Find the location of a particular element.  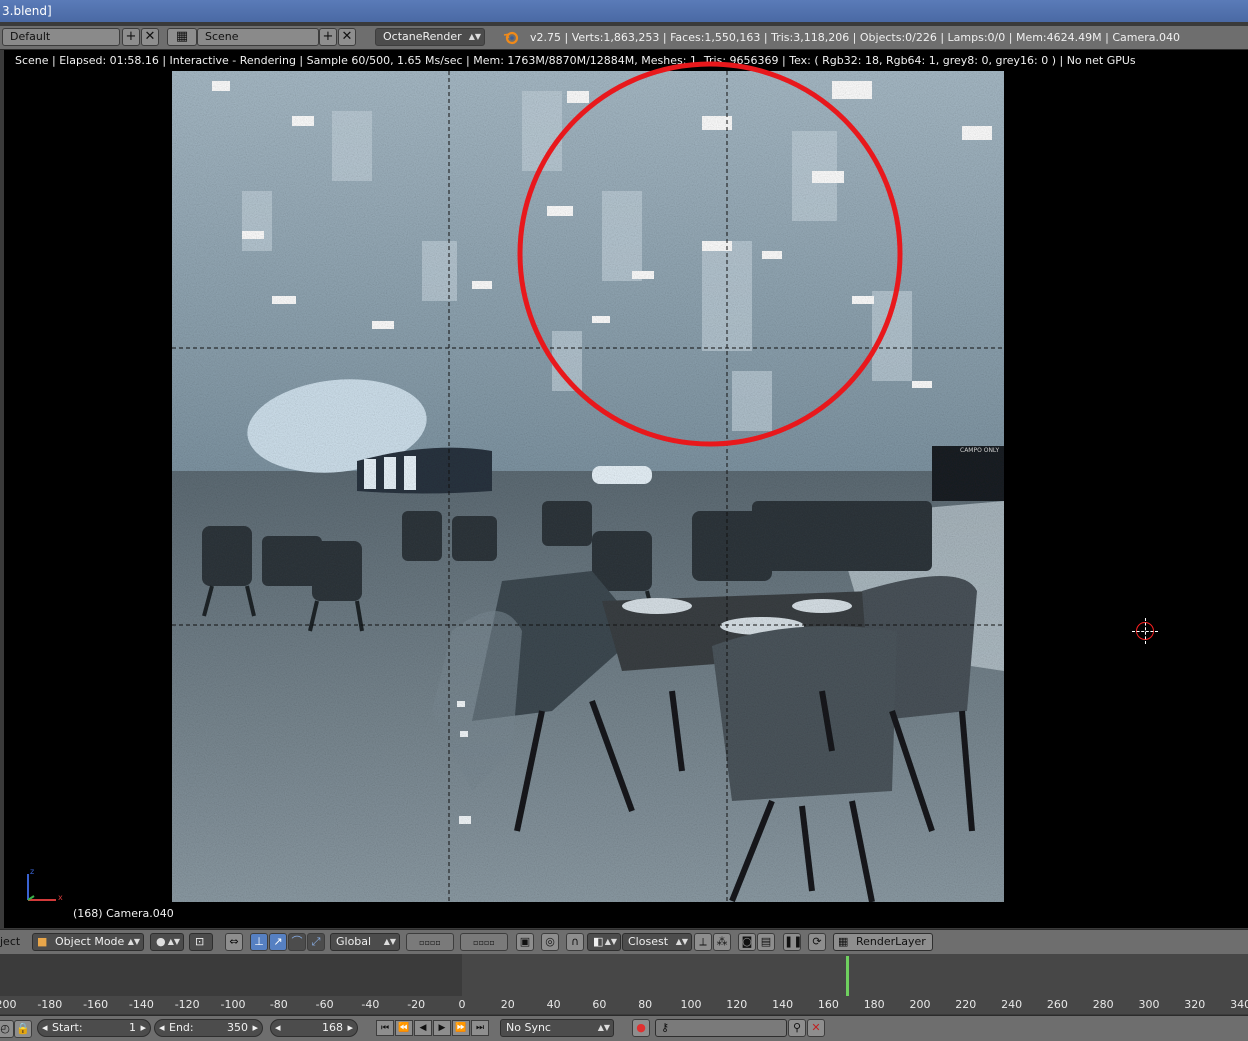

auto-keying-button: ● is located at coordinates (641, 1028).